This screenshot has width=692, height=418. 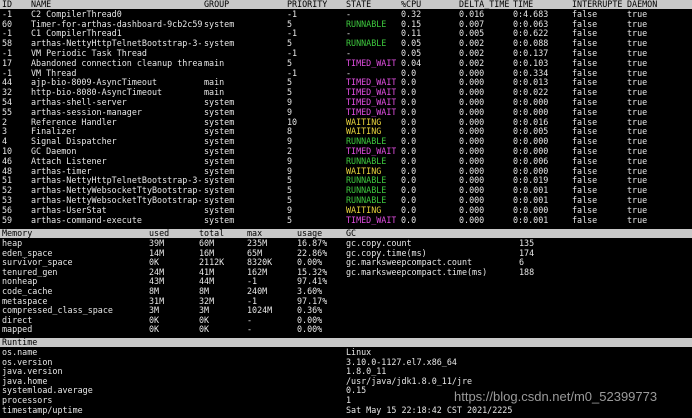 I want to click on thread-time: 0:0.088, so click(x=531, y=44).